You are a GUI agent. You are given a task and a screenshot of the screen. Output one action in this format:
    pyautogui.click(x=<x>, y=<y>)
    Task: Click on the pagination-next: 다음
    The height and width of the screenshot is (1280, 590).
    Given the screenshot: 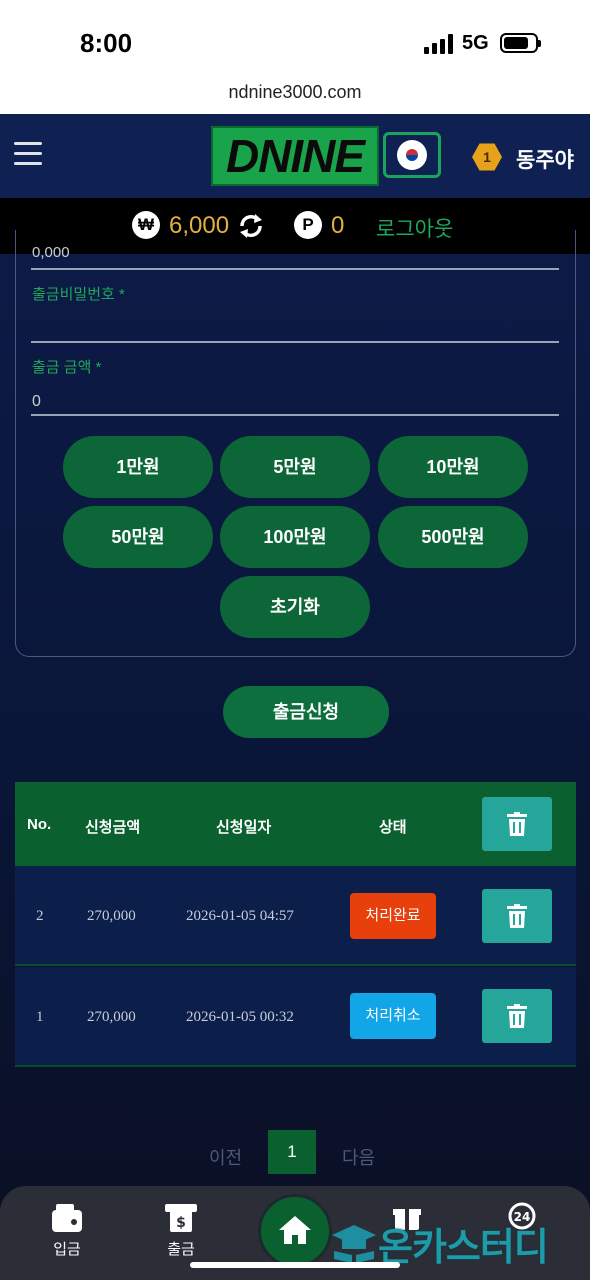 What is the action you would take?
    pyautogui.click(x=358, y=1157)
    